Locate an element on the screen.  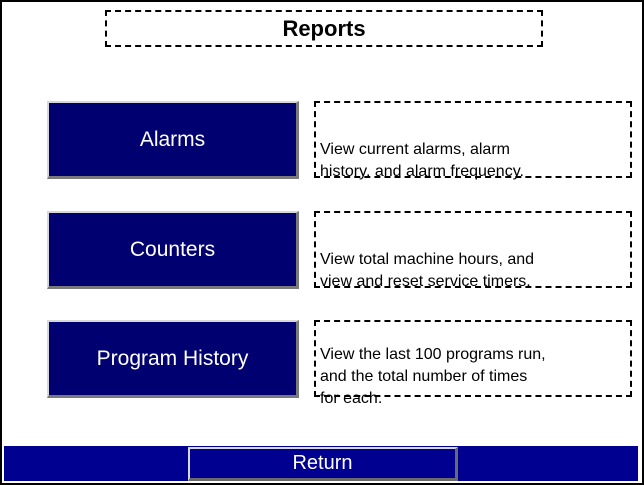
counters-button-label: Counters is located at coordinates (172, 249).